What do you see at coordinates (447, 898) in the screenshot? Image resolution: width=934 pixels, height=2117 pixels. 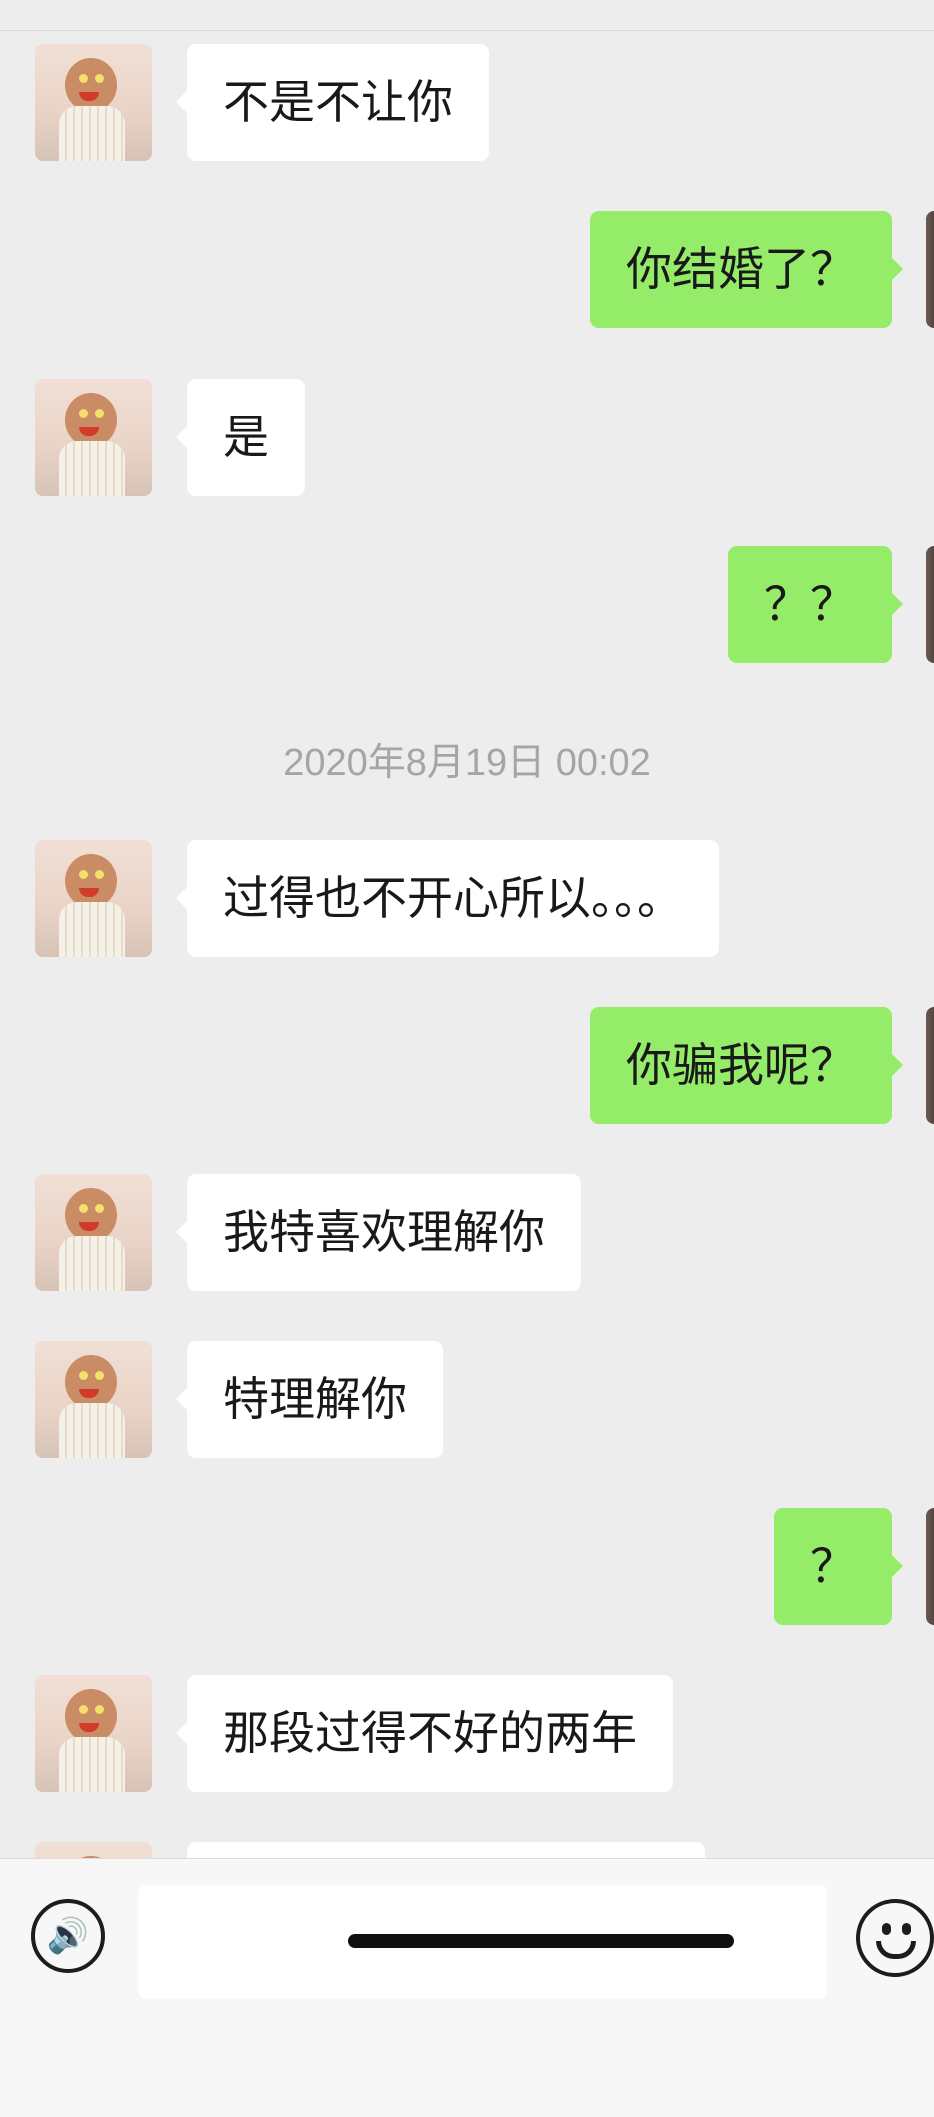 I see `incoming-message-bubble: 过得也不开心所以。。。` at bounding box center [447, 898].